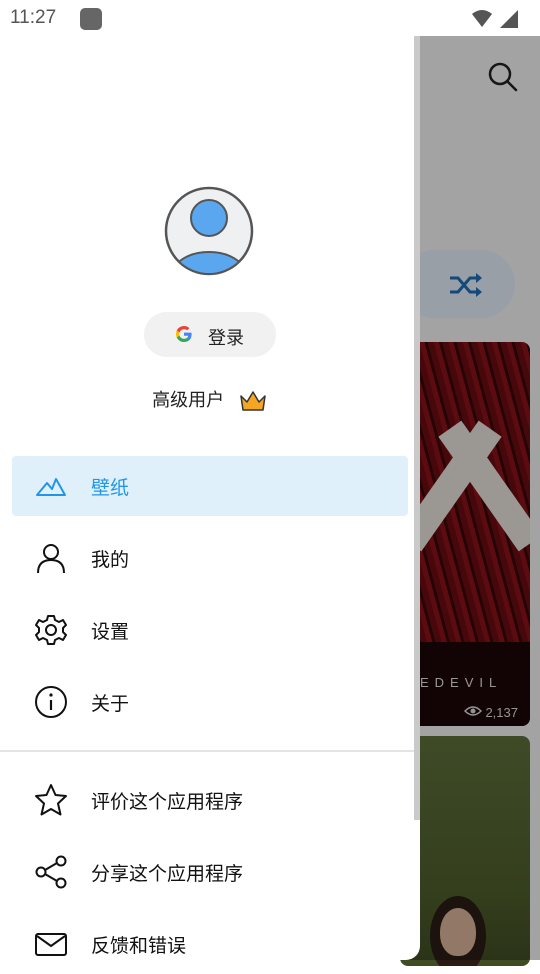  I want to click on avatar, so click(209, 231).